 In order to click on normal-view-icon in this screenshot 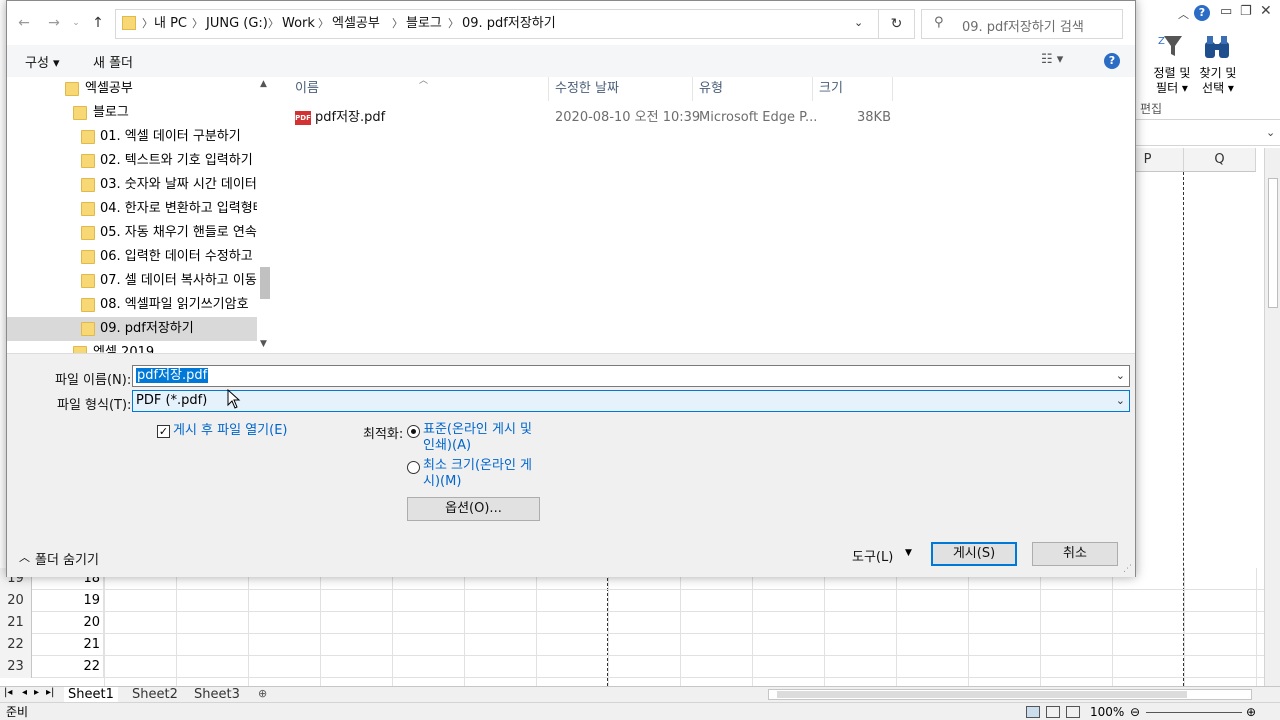, I will do `click(1033, 712)`.